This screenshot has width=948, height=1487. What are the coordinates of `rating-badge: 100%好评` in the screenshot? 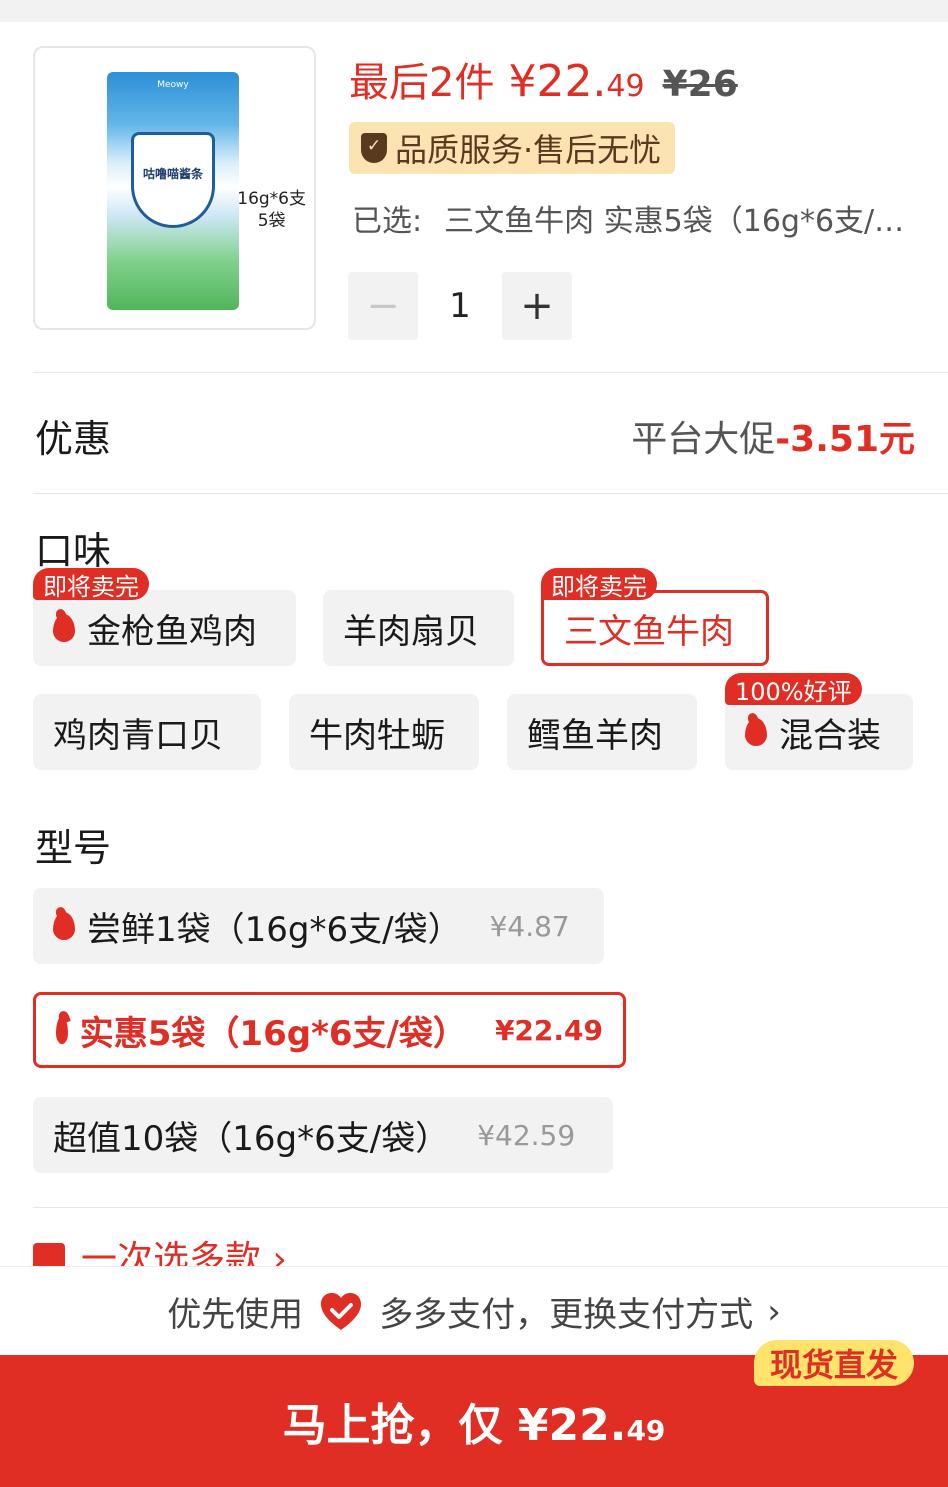 It's located at (793, 689).